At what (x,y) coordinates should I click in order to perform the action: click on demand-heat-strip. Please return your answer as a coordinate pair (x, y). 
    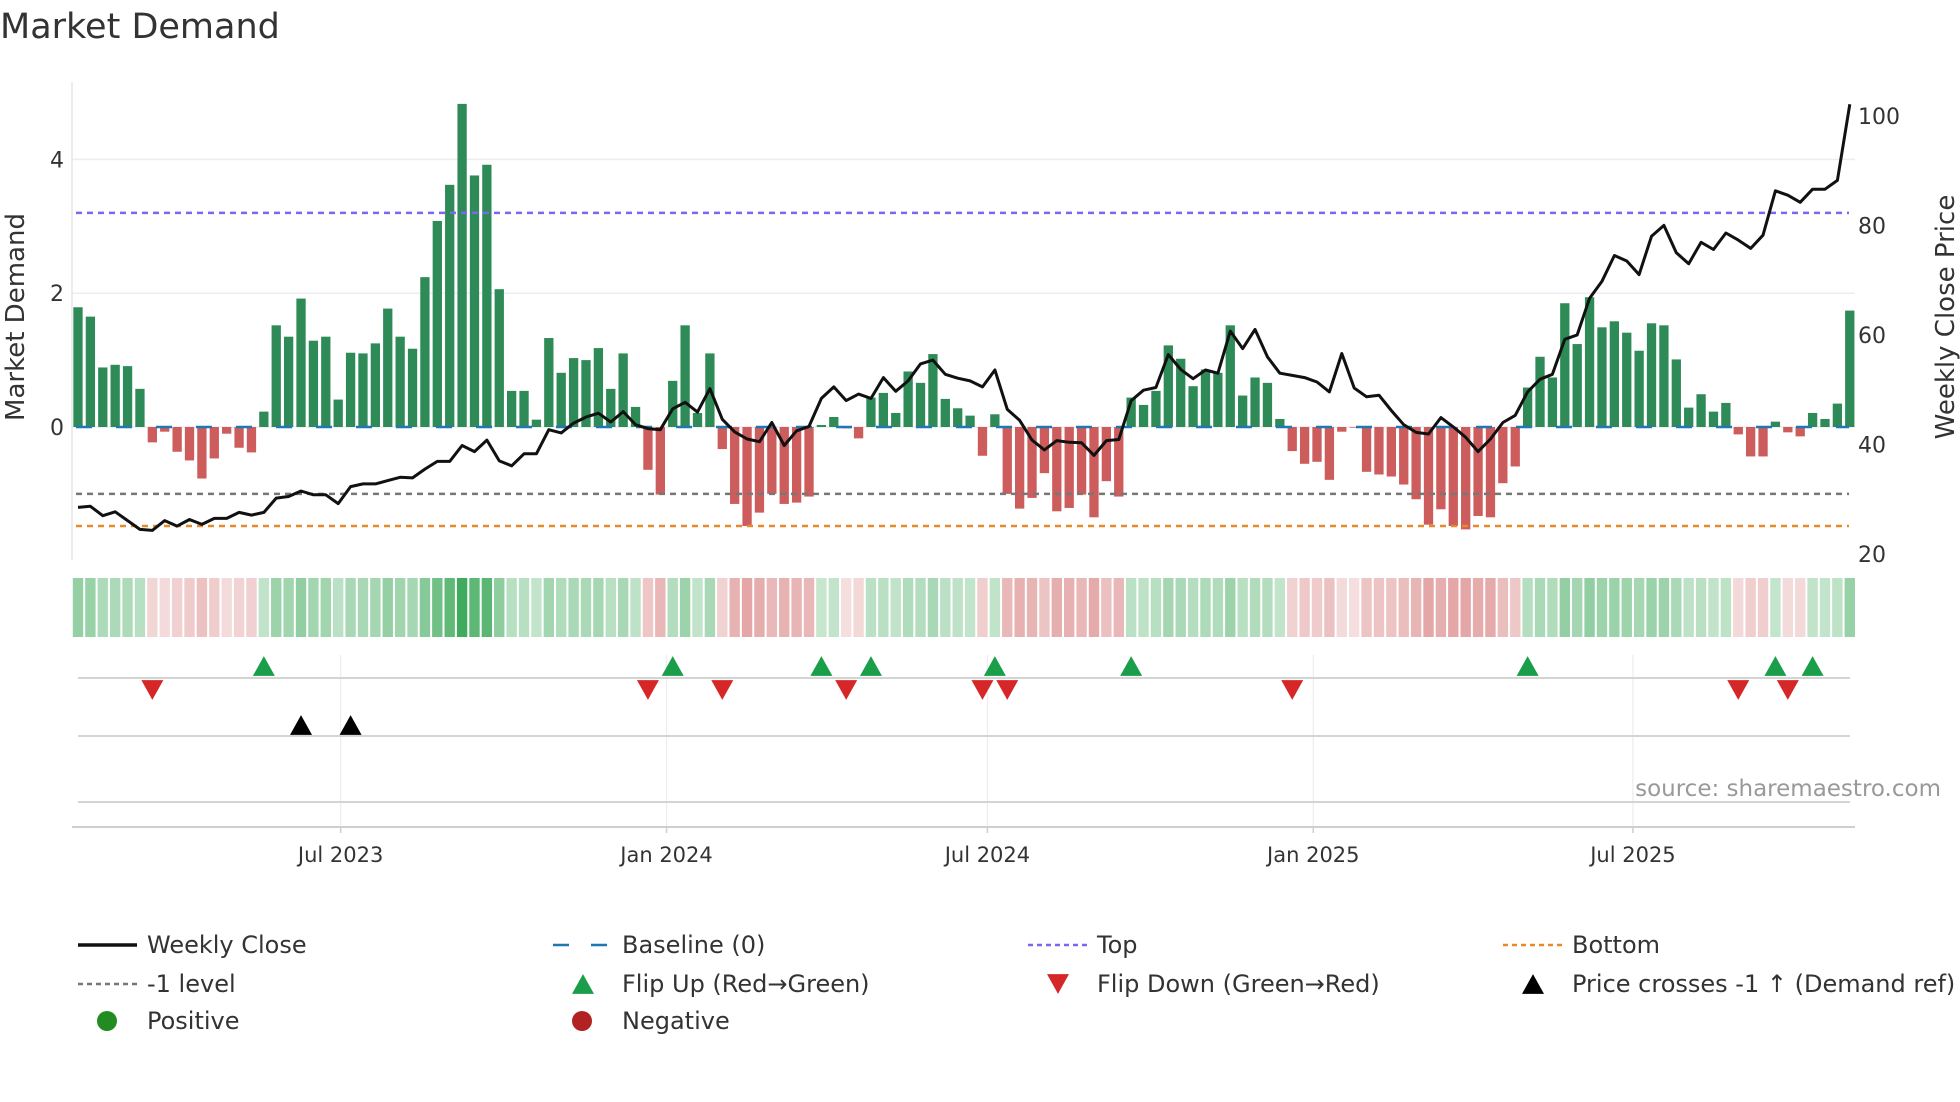
    Looking at the image, I should click on (963, 607).